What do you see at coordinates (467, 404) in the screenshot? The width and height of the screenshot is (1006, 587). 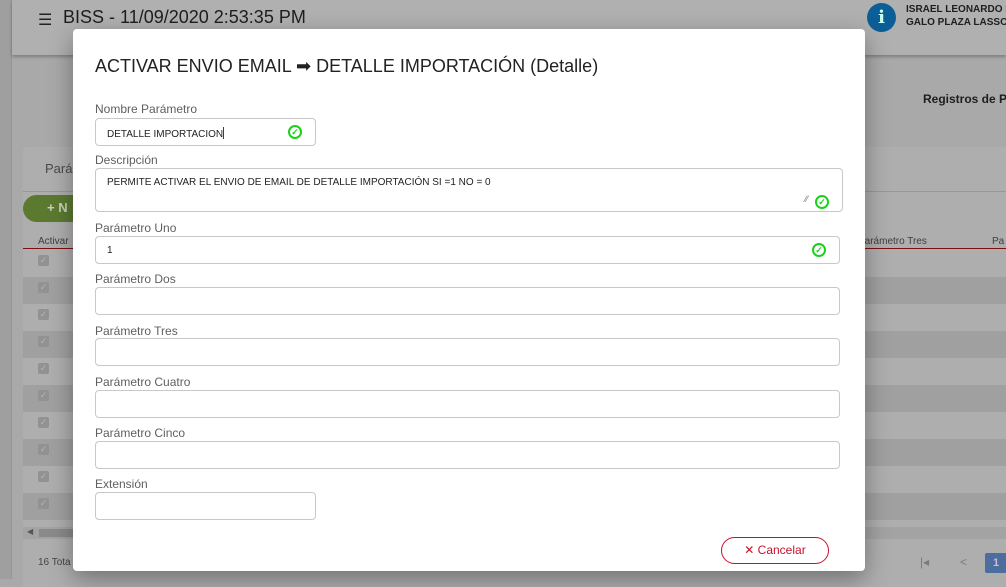 I see `parametro-cuatro-input` at bounding box center [467, 404].